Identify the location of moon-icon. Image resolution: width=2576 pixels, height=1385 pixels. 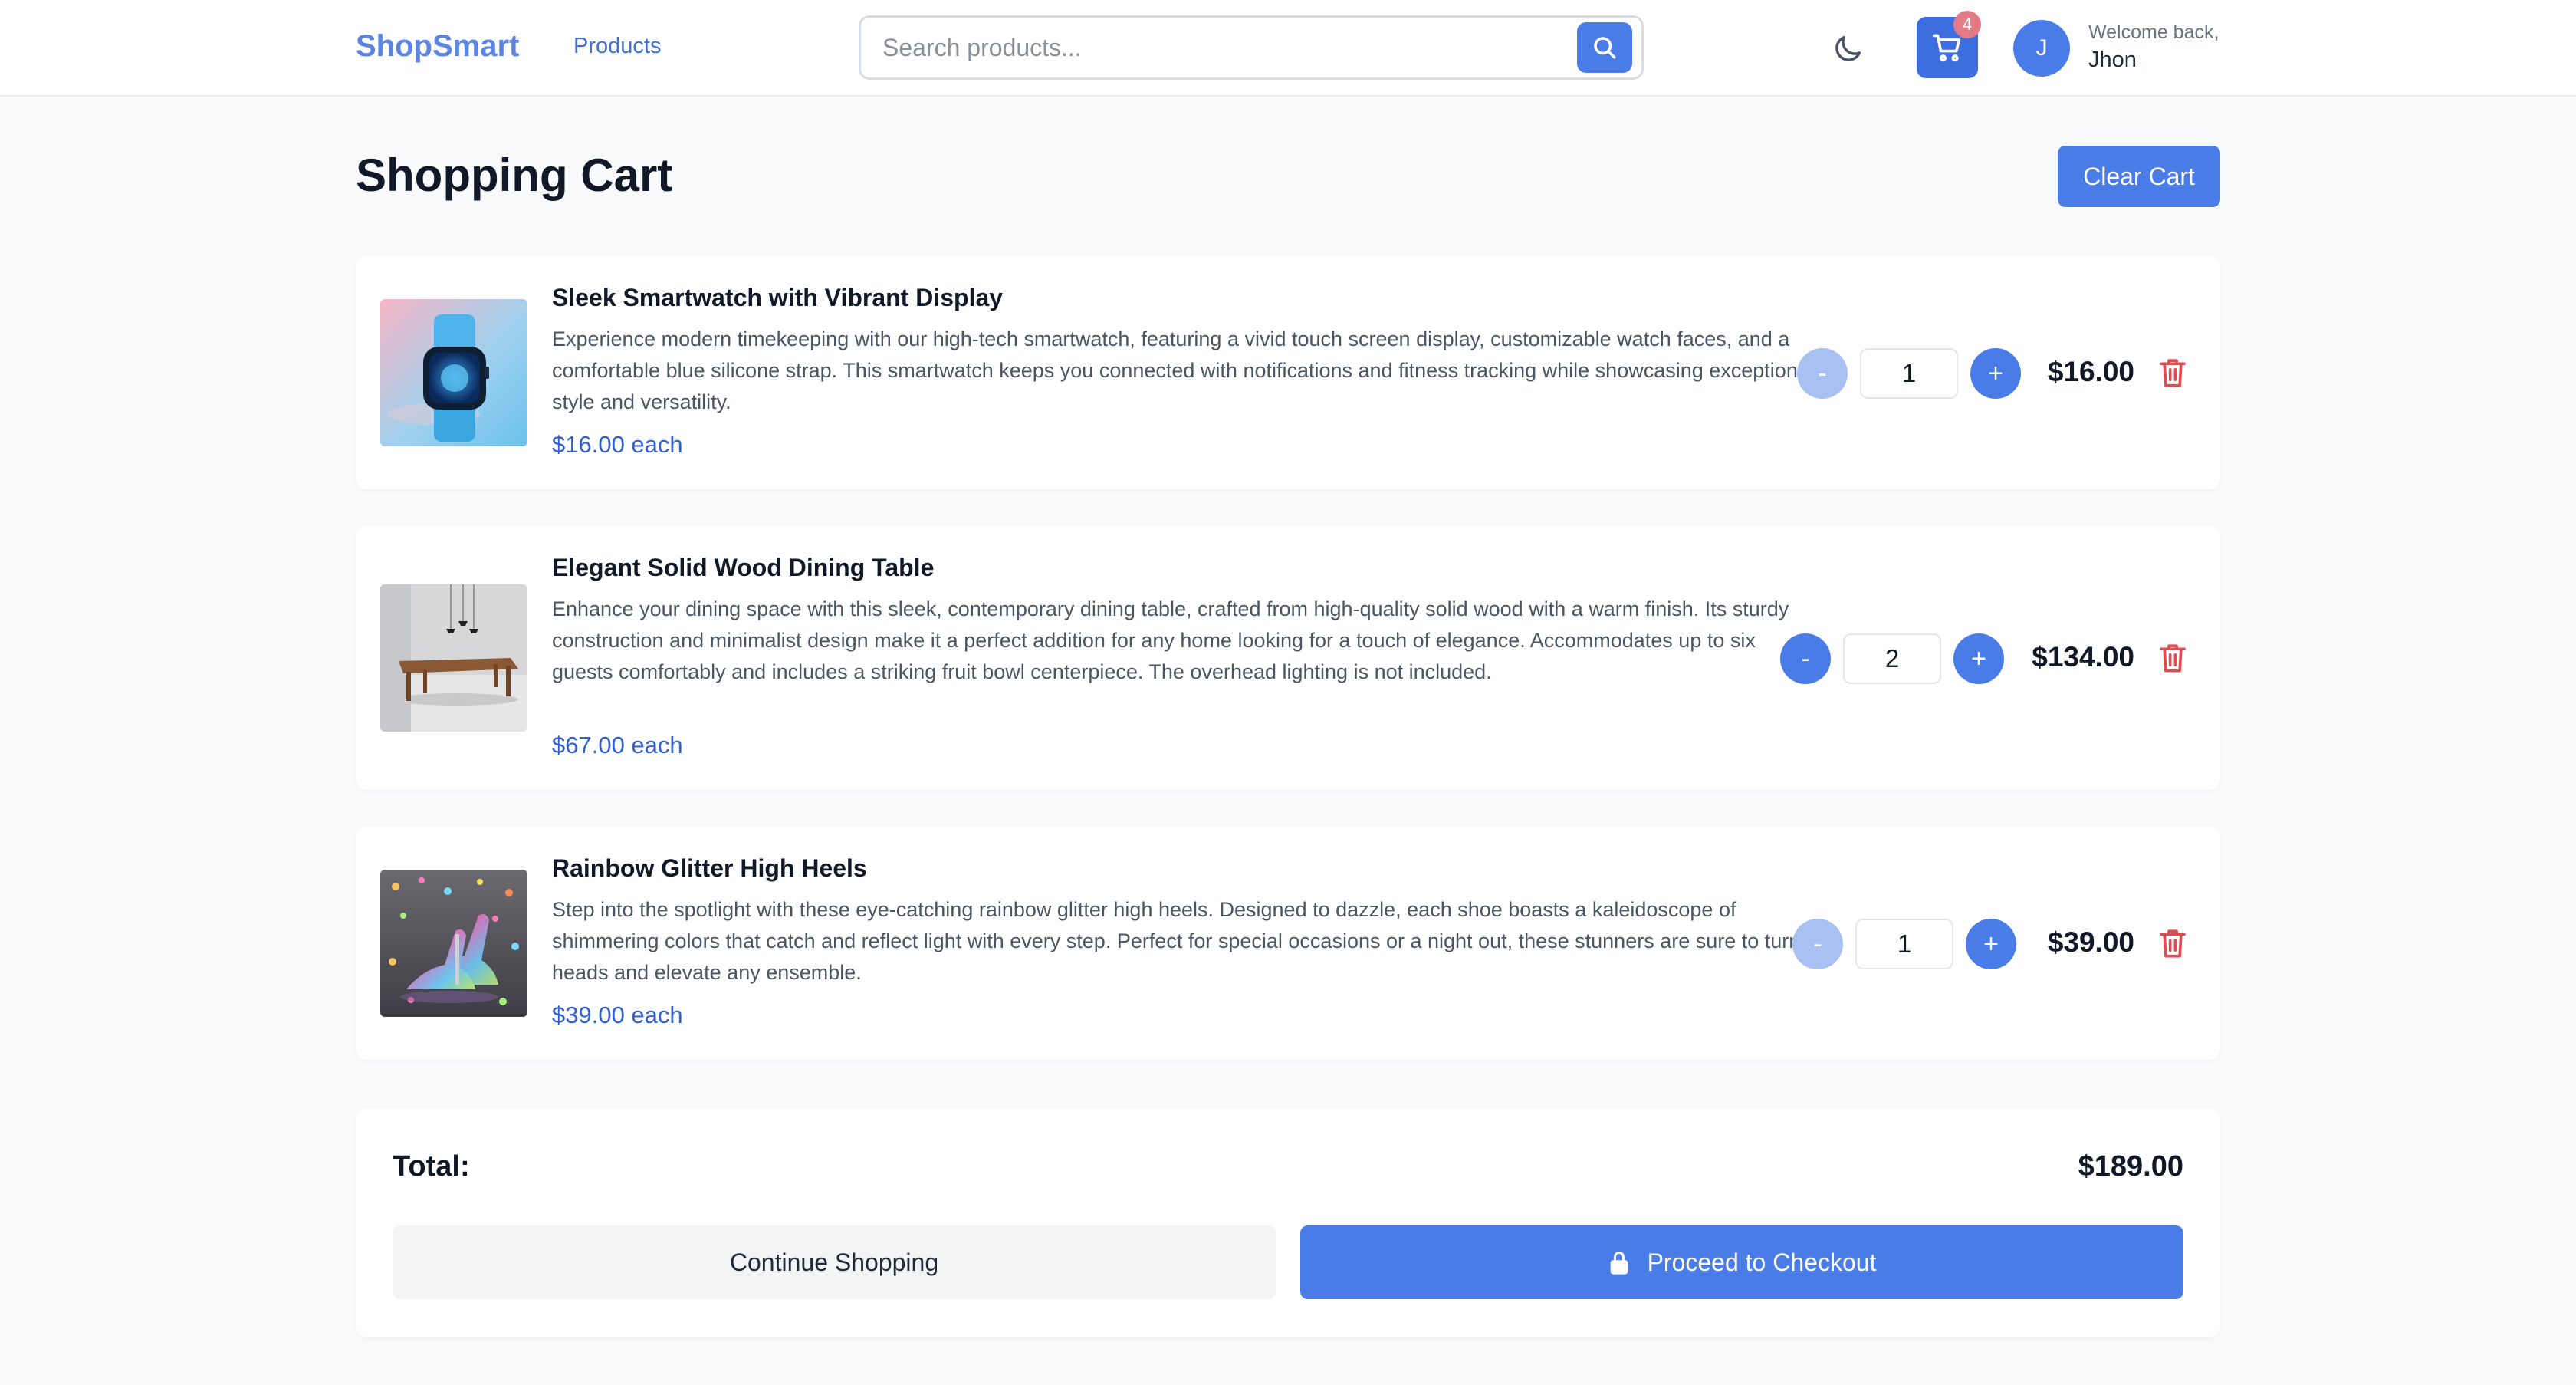
(1848, 48).